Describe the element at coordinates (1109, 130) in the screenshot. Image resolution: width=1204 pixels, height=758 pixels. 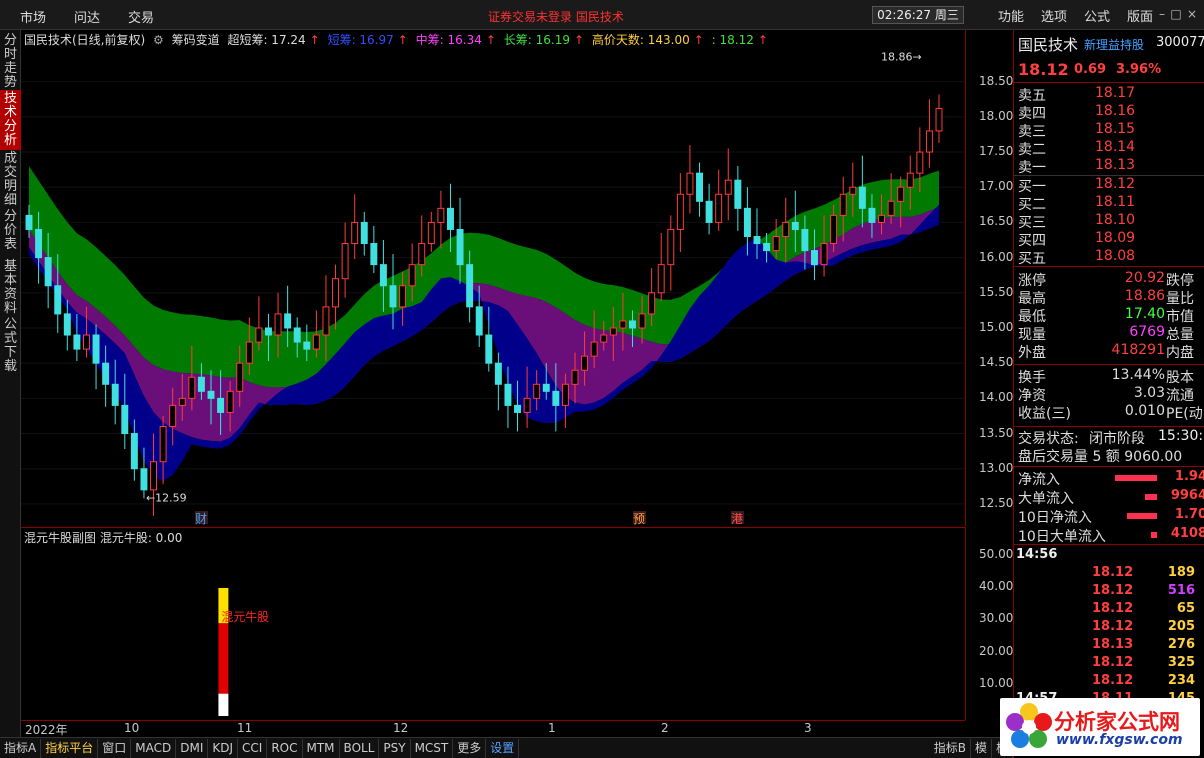
I see `ask-row: 卖三 18.15` at that location.